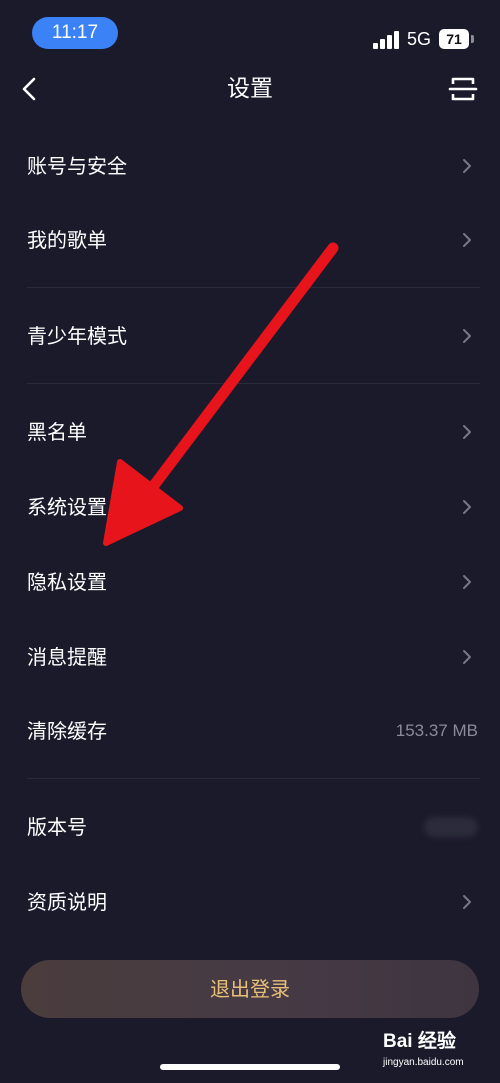  What do you see at coordinates (67, 240) in the screenshot?
I see `settings-item-label: 我的歌单` at bounding box center [67, 240].